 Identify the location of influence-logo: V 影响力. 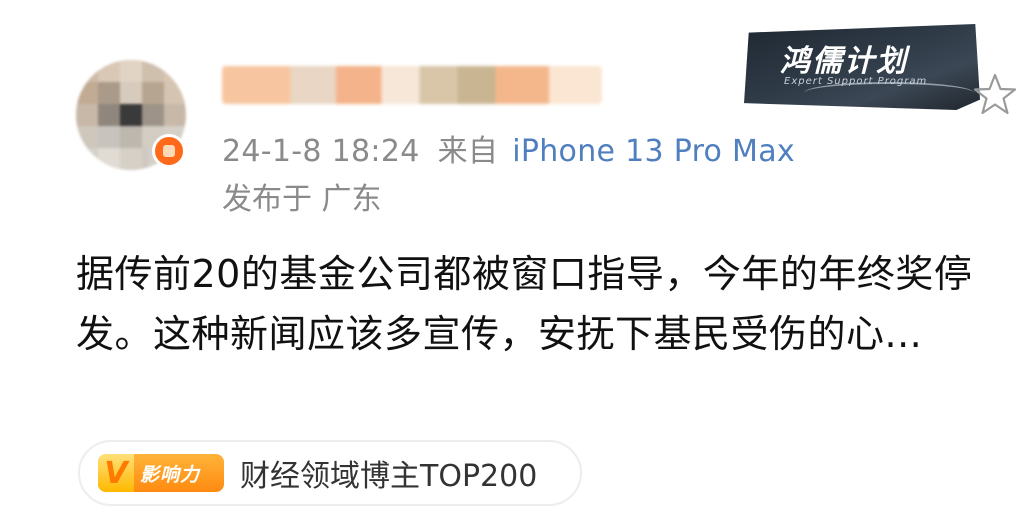
(161, 473).